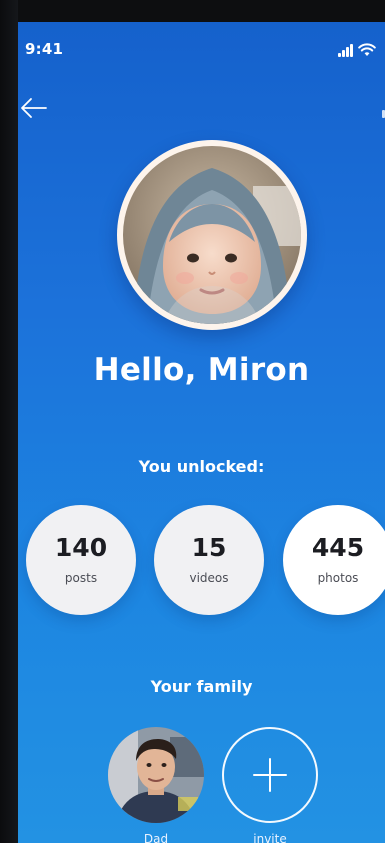 The height and width of the screenshot is (843, 385). I want to click on stat-posts: 140 posts, so click(81, 560).